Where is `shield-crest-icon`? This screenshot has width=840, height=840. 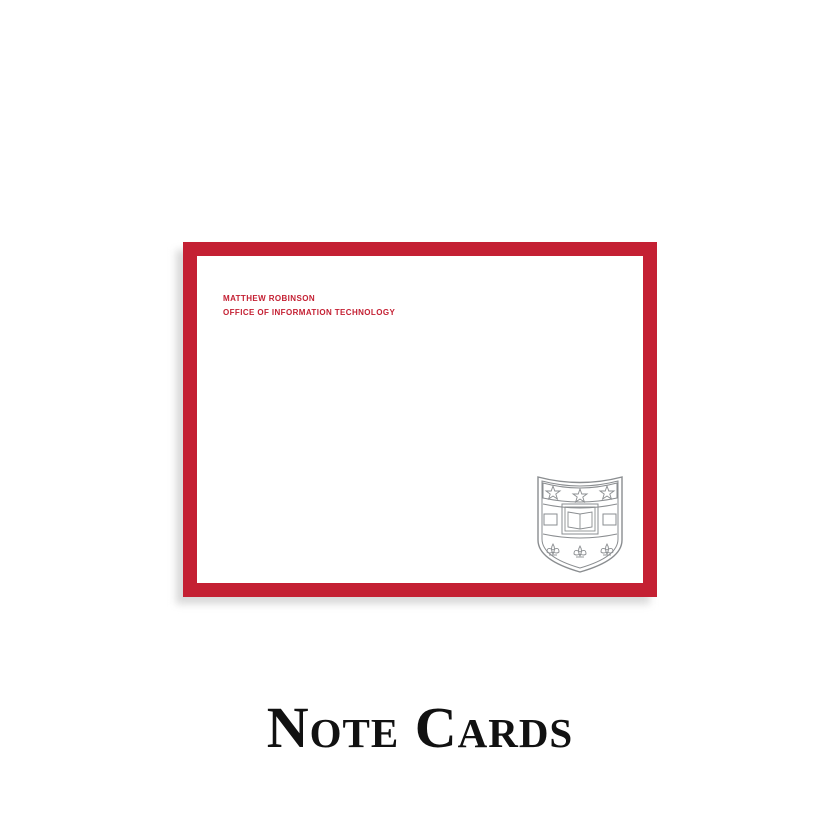
shield-crest-icon is located at coordinates (580, 524).